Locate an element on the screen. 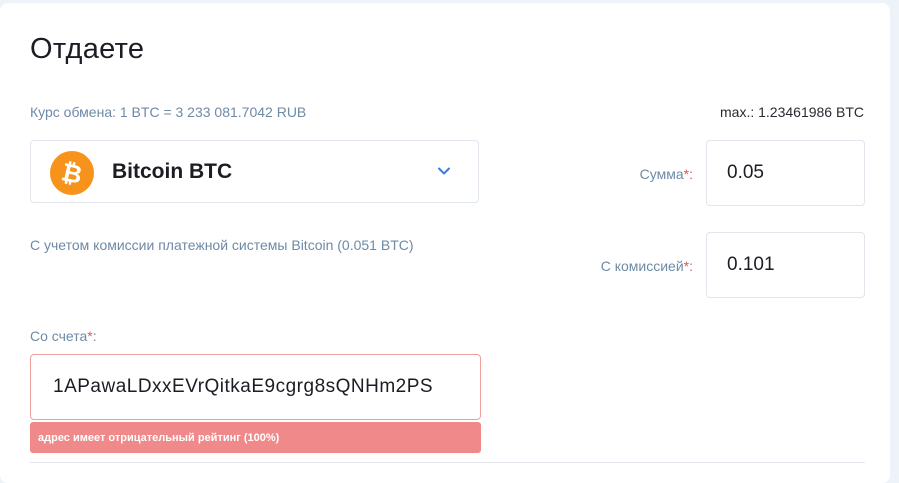 This screenshot has width=899, height=483. divider is located at coordinates (447, 462).